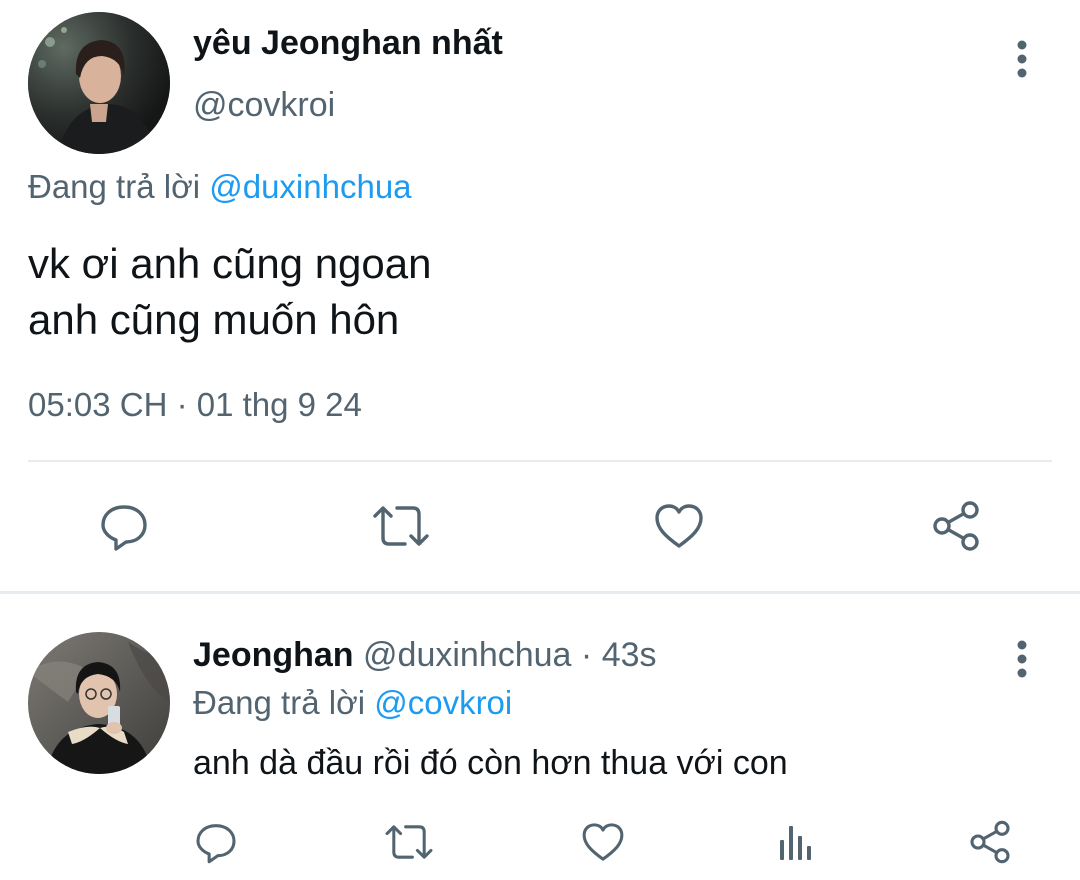 The height and width of the screenshot is (880, 1080). What do you see at coordinates (214, 319) in the screenshot?
I see `tweet-text-line: anh cũng muốn hôn` at bounding box center [214, 319].